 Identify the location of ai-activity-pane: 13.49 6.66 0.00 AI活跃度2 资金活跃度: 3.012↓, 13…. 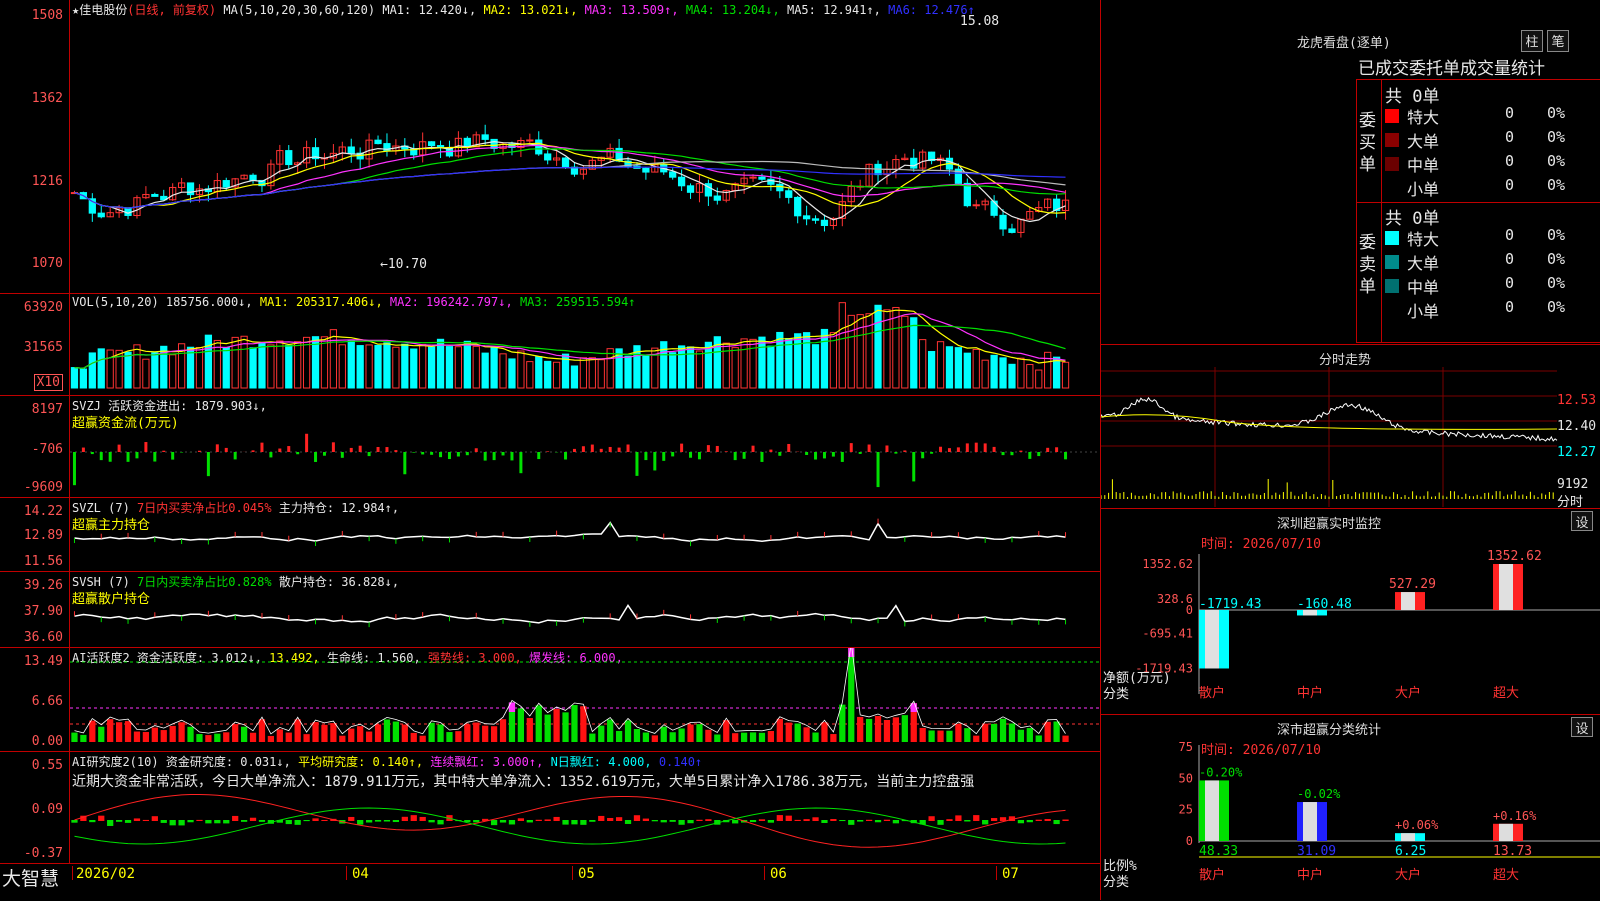
(550, 700).